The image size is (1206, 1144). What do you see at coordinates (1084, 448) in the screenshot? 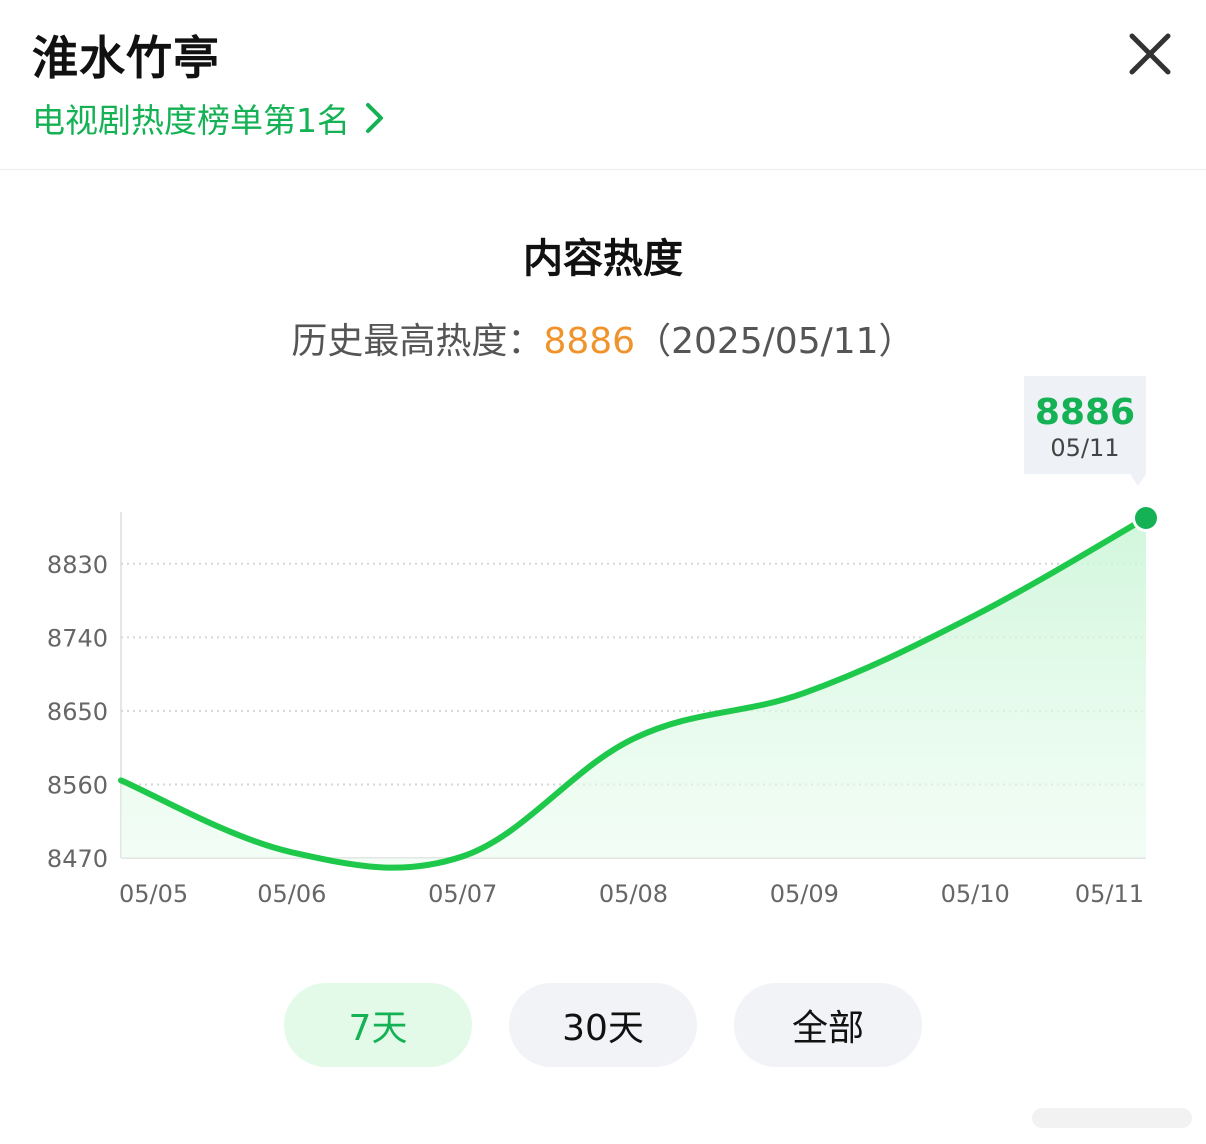
I see `tooltip-date: 05/11` at bounding box center [1084, 448].